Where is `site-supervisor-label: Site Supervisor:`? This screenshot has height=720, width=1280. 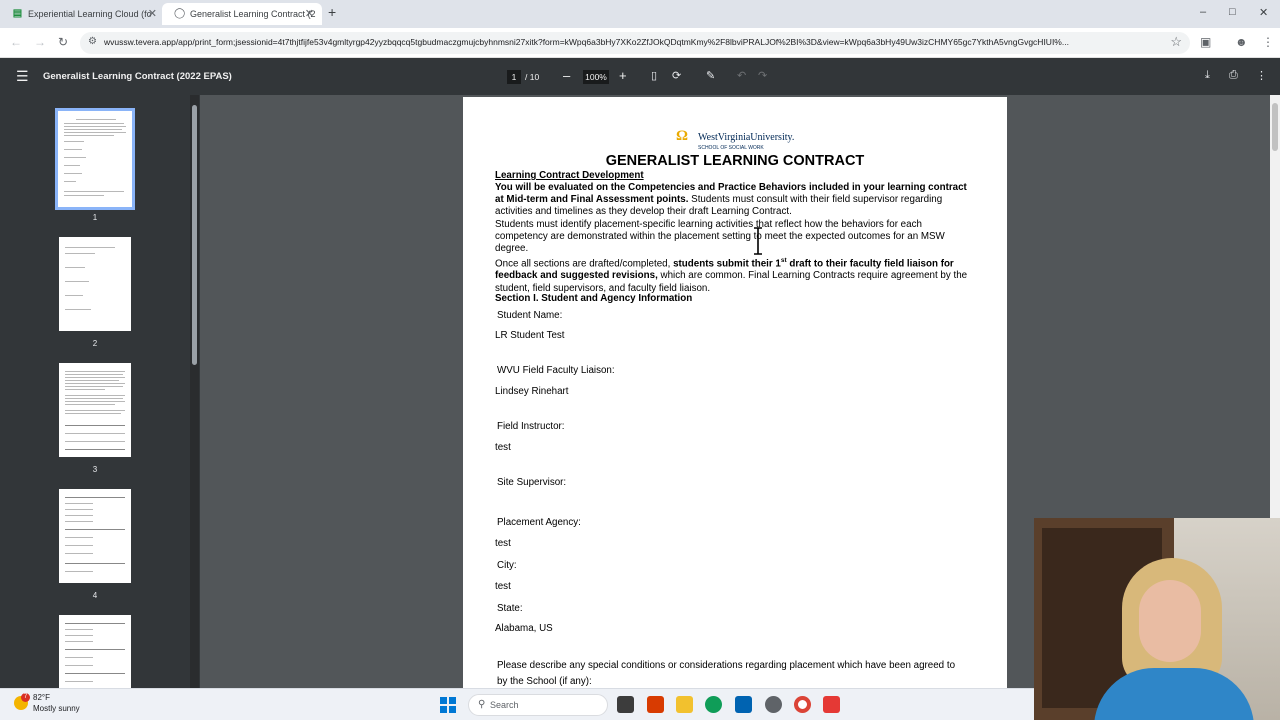 site-supervisor-label: Site Supervisor: is located at coordinates (532, 482).